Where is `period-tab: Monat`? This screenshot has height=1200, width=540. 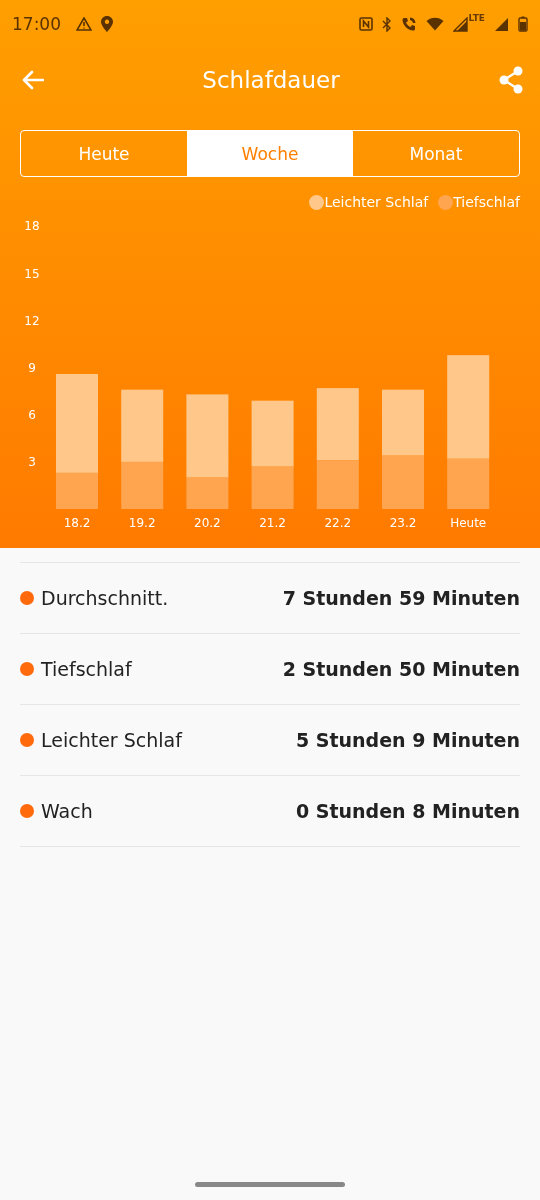 period-tab: Monat is located at coordinates (436, 153).